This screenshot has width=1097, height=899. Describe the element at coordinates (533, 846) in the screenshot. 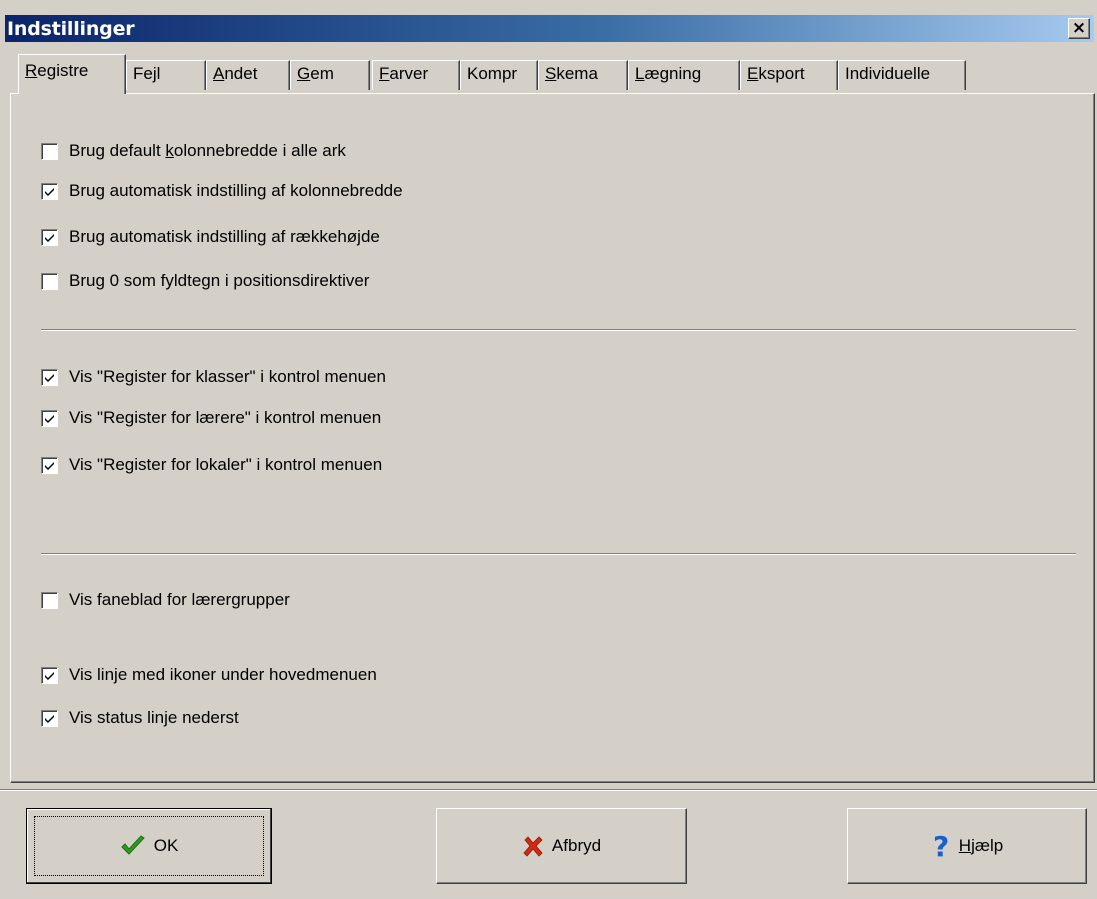

I see `cross-icon` at that location.